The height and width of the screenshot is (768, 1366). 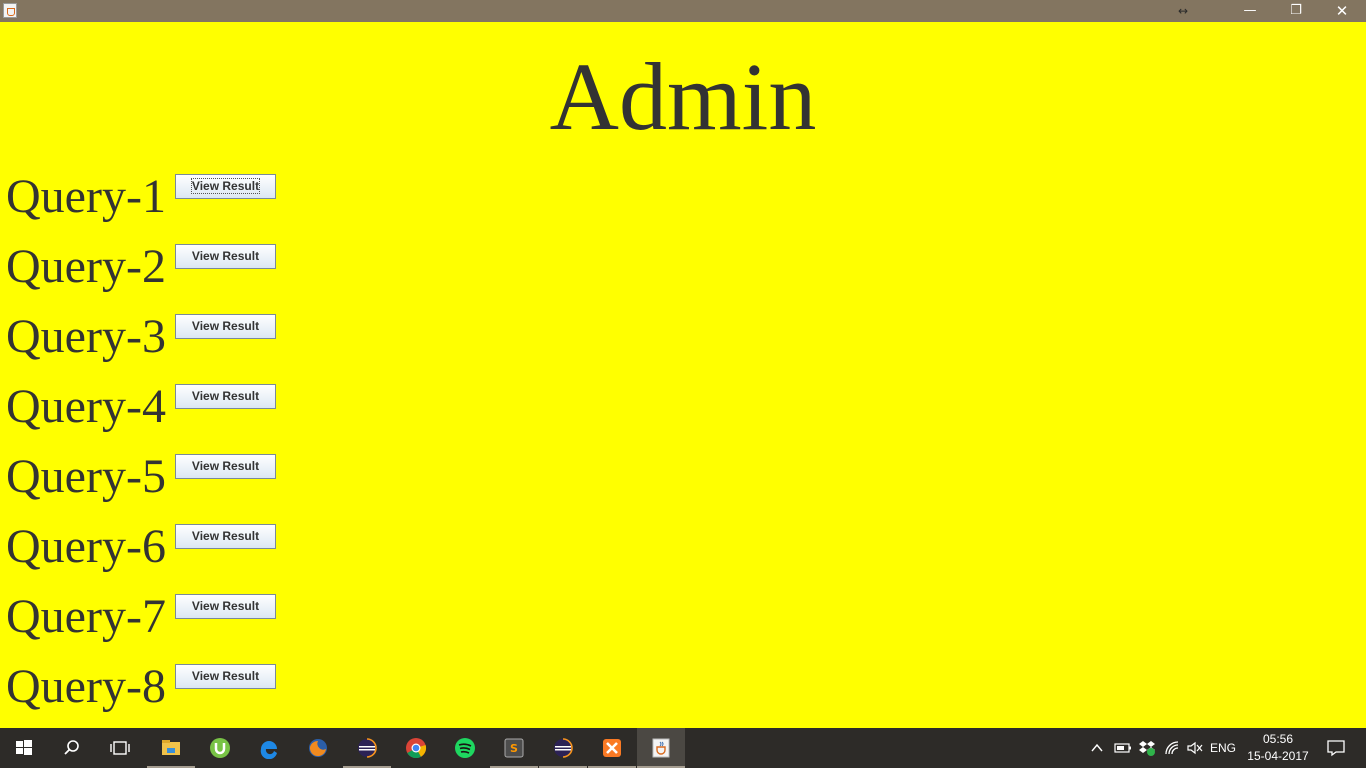 I want to click on taskbar-eclipse, so click(x=367, y=748).